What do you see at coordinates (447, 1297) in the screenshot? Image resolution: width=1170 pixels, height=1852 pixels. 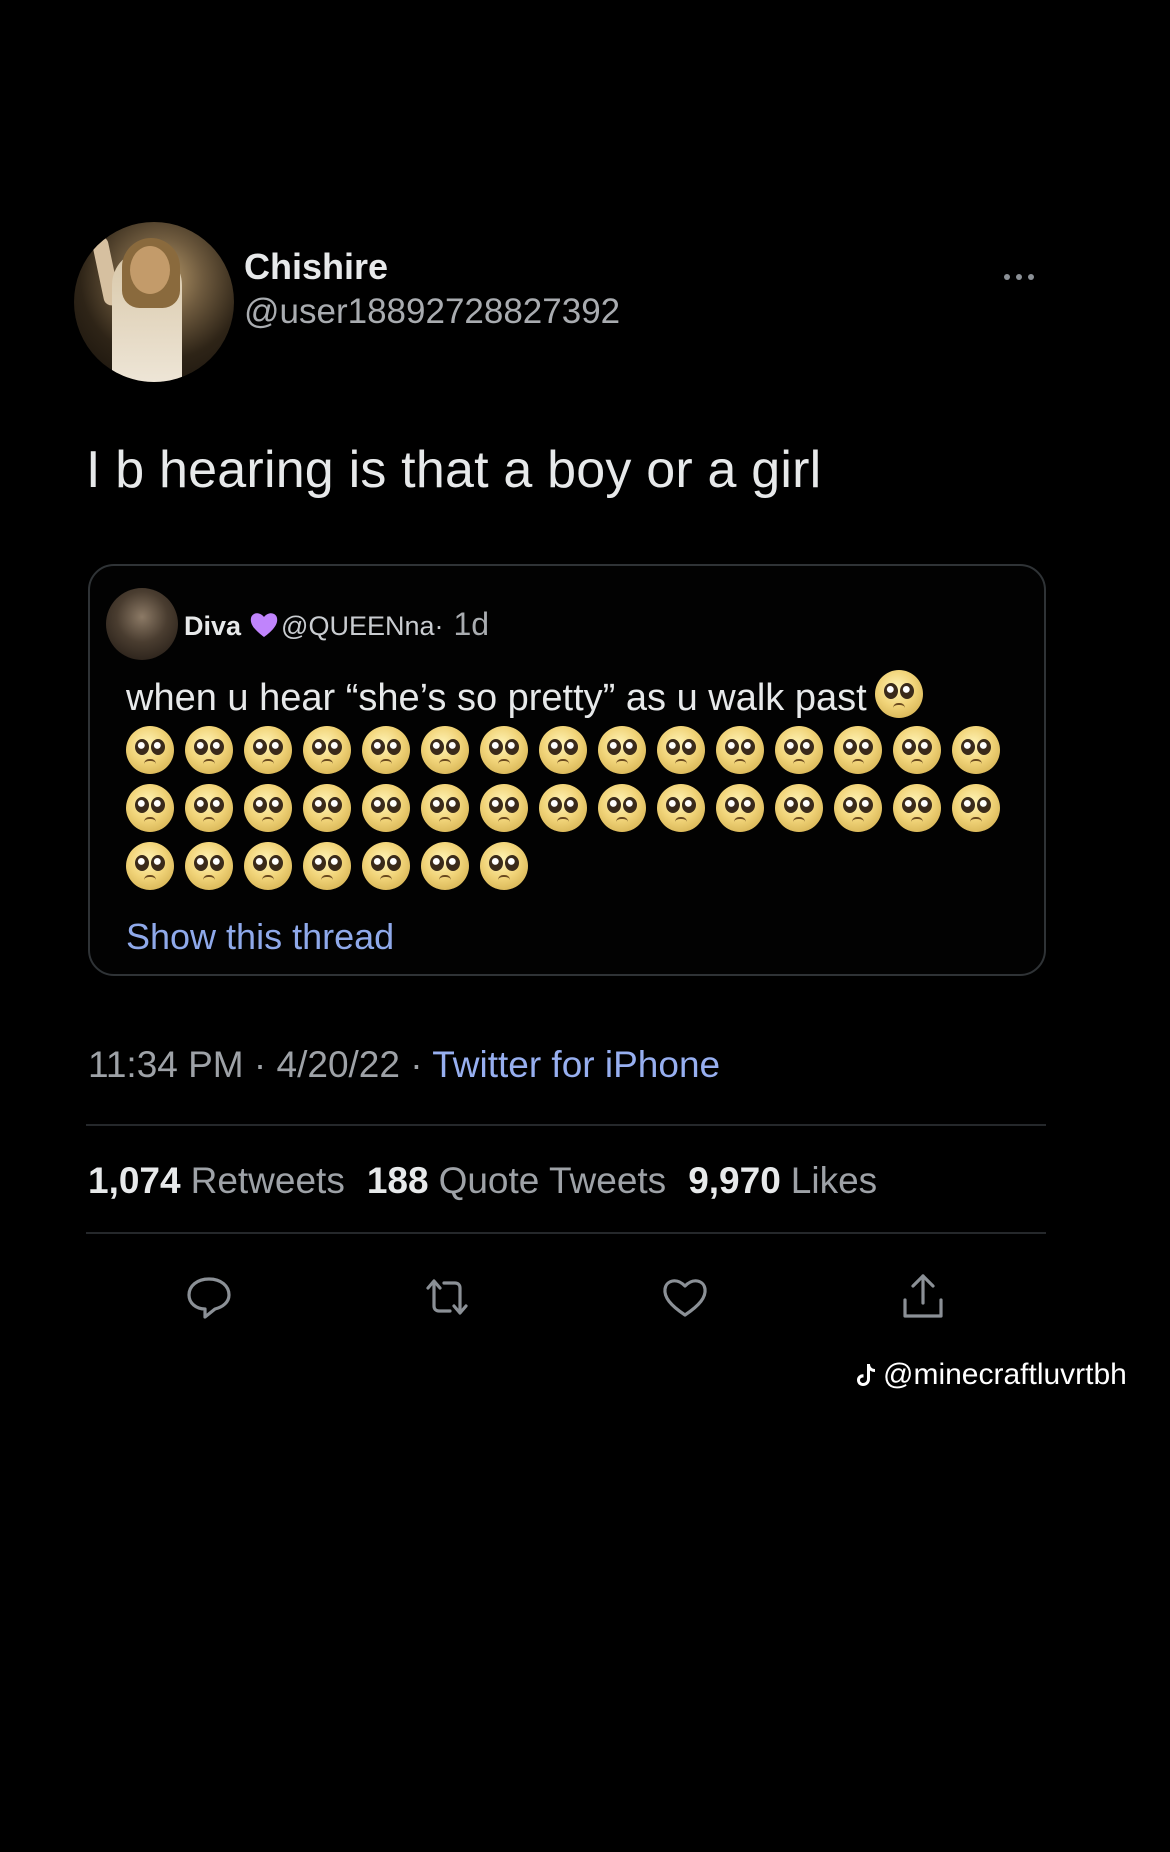 I see `retweet-icon` at bounding box center [447, 1297].